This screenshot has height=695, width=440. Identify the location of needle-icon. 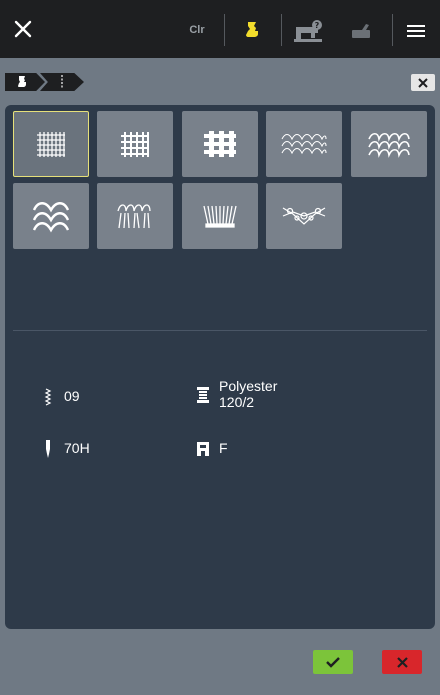
(48, 449).